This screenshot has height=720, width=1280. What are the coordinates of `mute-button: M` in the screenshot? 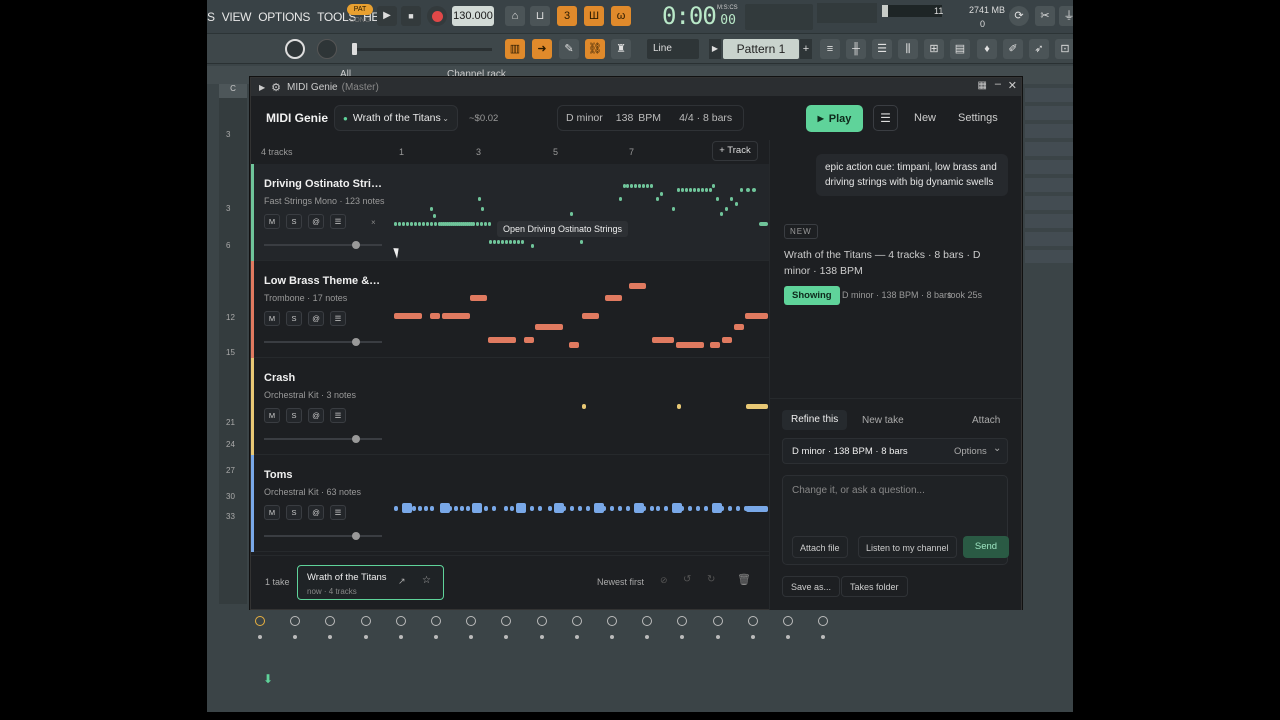 It's located at (272, 221).